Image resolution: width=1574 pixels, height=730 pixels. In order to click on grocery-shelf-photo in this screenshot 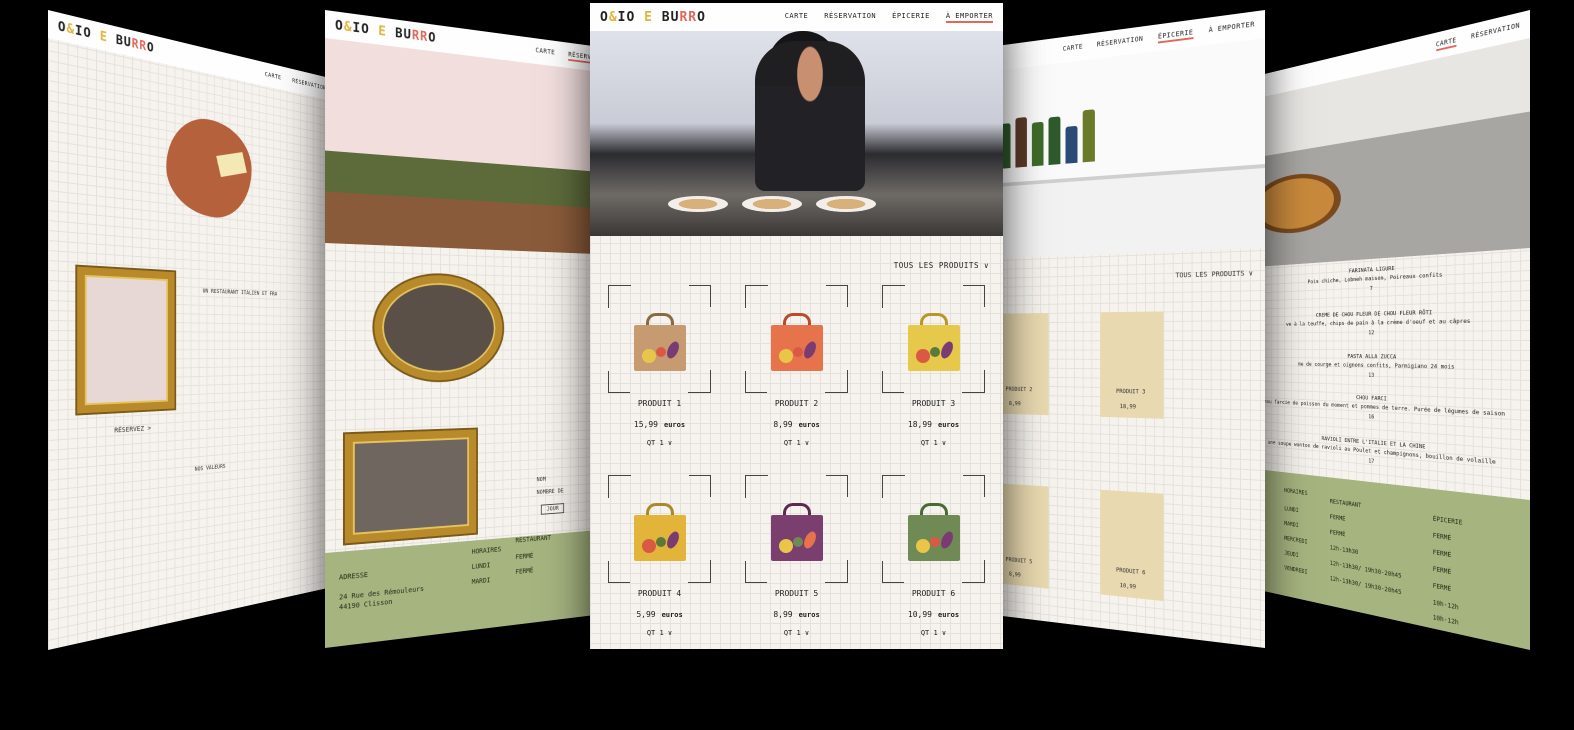, I will do `click(1112, 149)`.